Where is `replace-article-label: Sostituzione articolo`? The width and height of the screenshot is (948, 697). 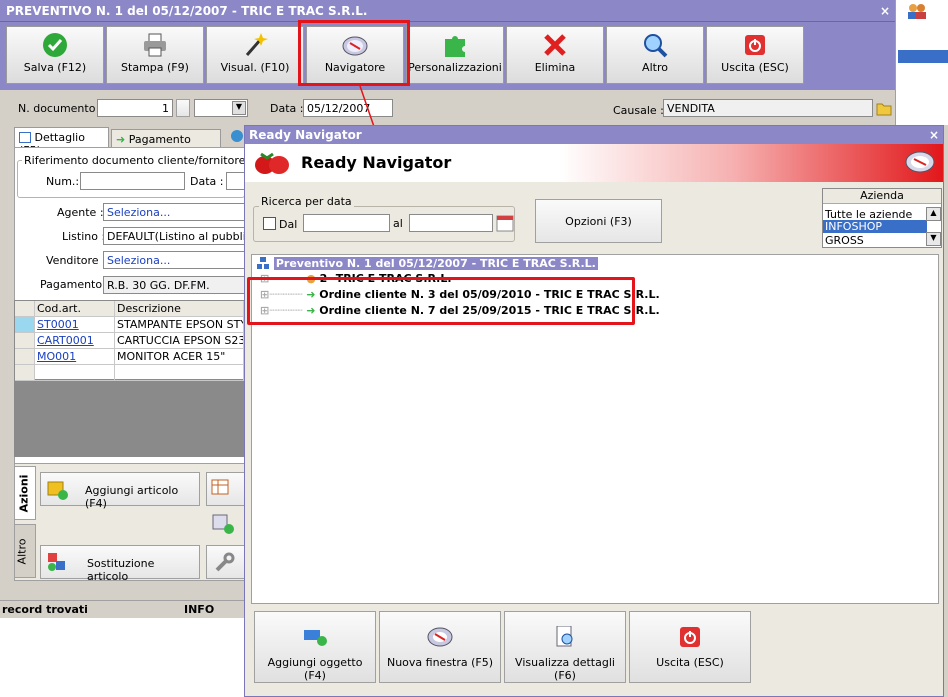
replace-article-label: Sostituzione articolo is located at coordinates (121, 570).